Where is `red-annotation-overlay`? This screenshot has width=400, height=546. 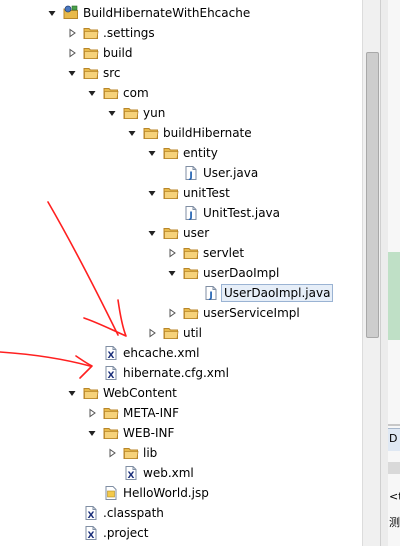
red-annotation-overlay is located at coordinates (63, 290).